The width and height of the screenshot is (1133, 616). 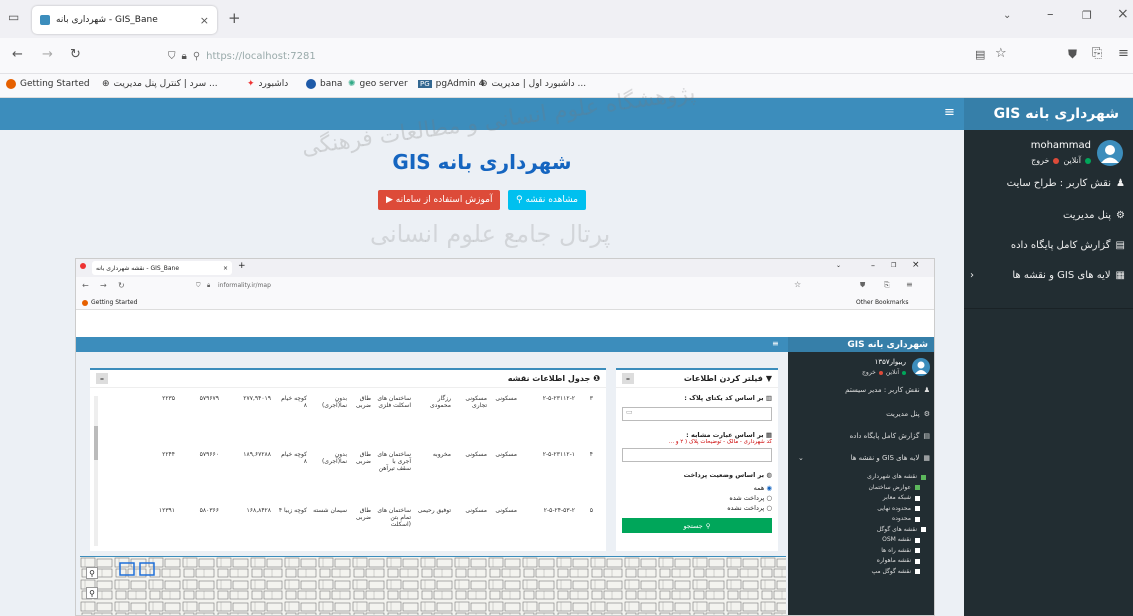 I want to click on inner-nav-bar: ← → ↻ ⛉ 🔒︎ informality.ir/map ☆ ⛊ ⎘ ≡, so click(x=505, y=286).